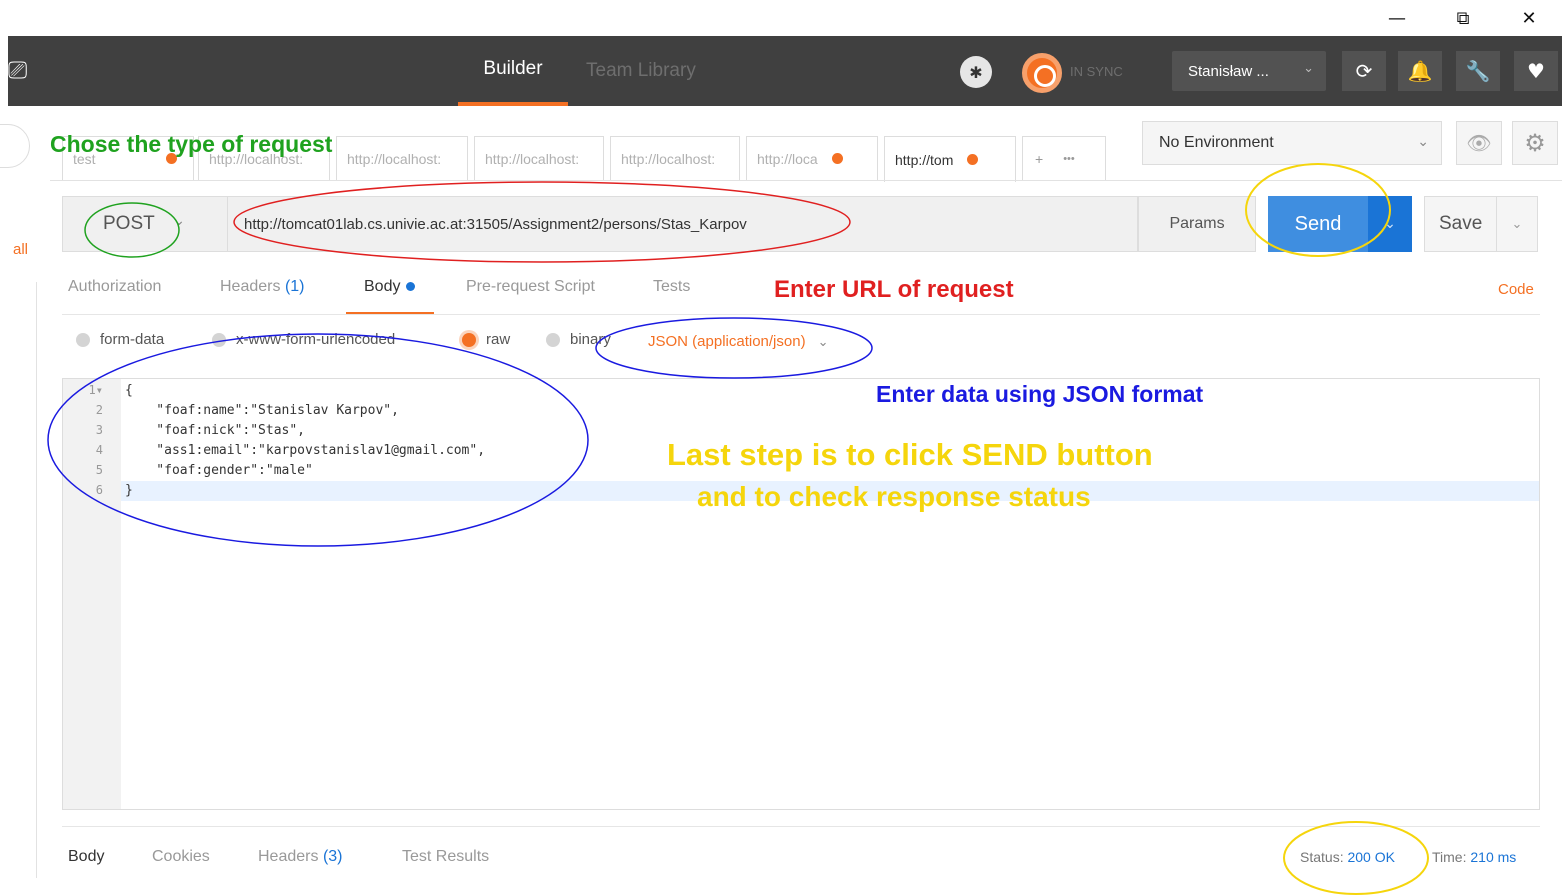  Describe the element at coordinates (1318, 224) in the screenshot. I see `send-button: Send` at that location.